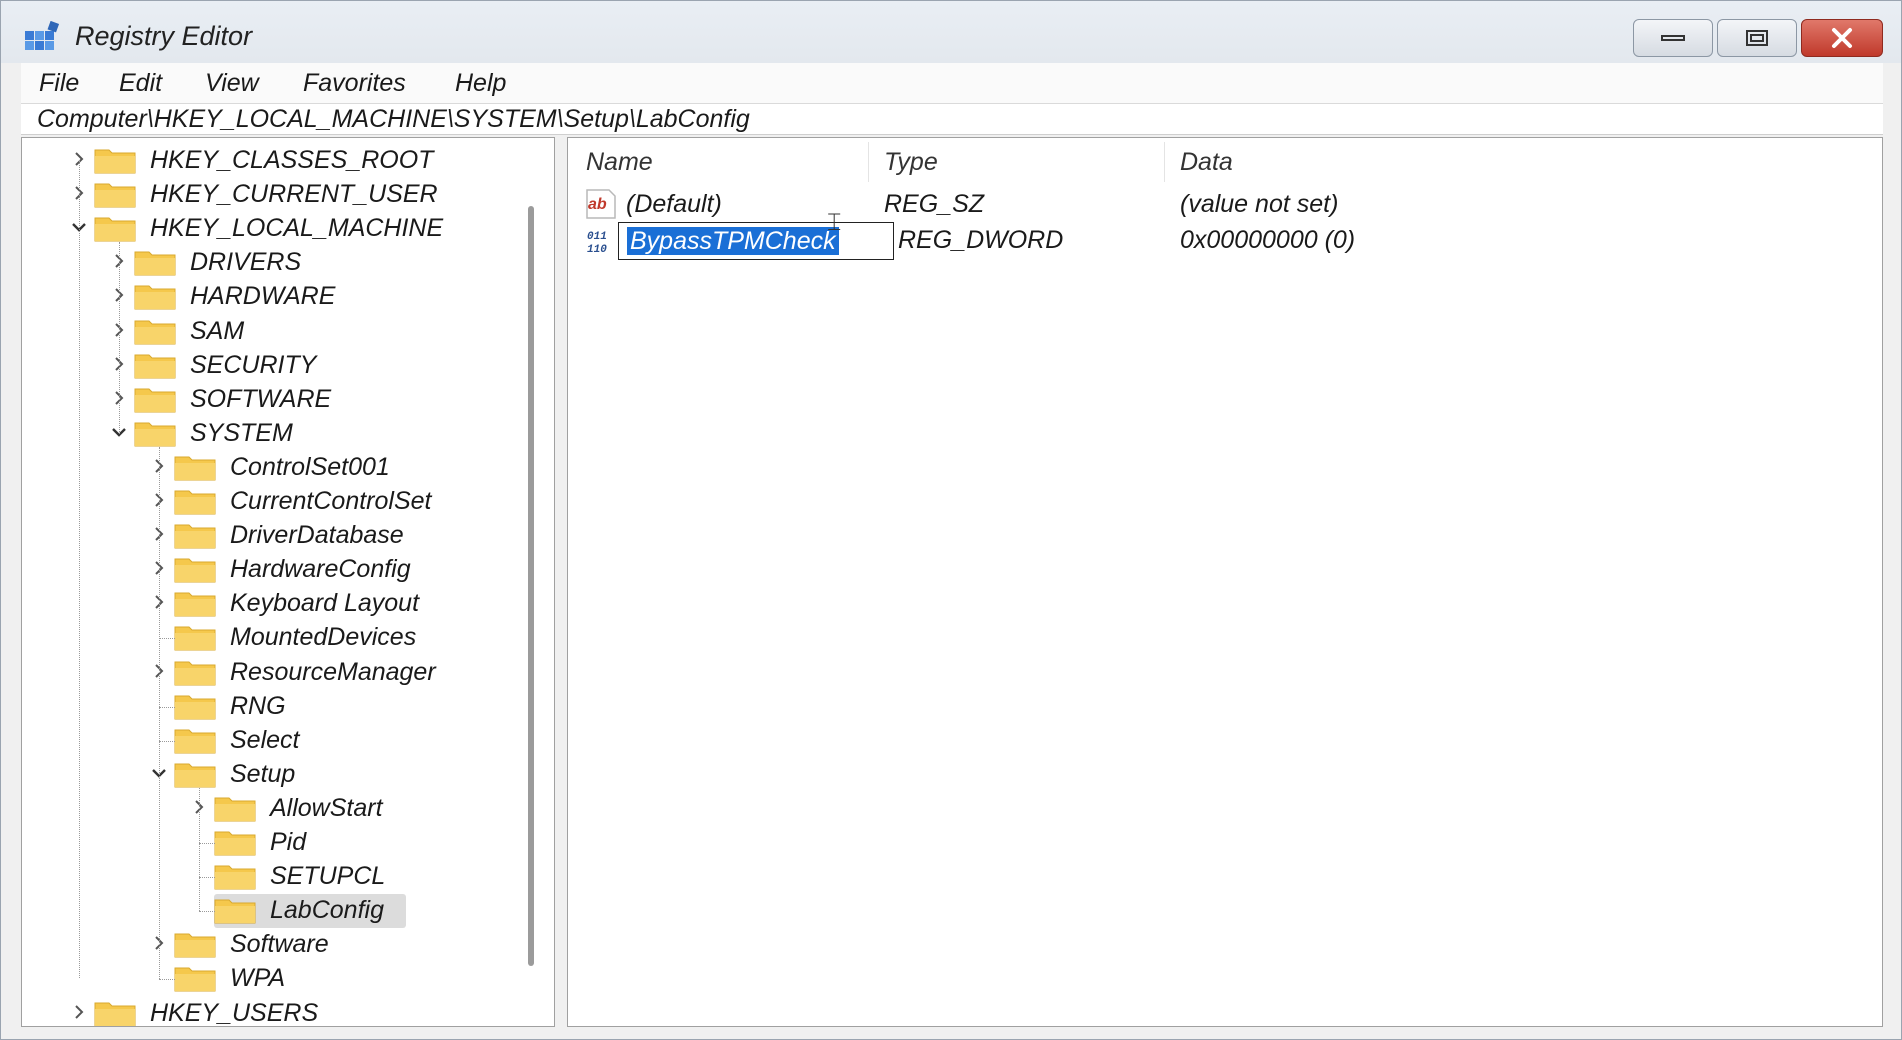 The height and width of the screenshot is (1040, 1902). What do you see at coordinates (601, 240) in the screenshot?
I see `binary-value-icon: 011 110` at bounding box center [601, 240].